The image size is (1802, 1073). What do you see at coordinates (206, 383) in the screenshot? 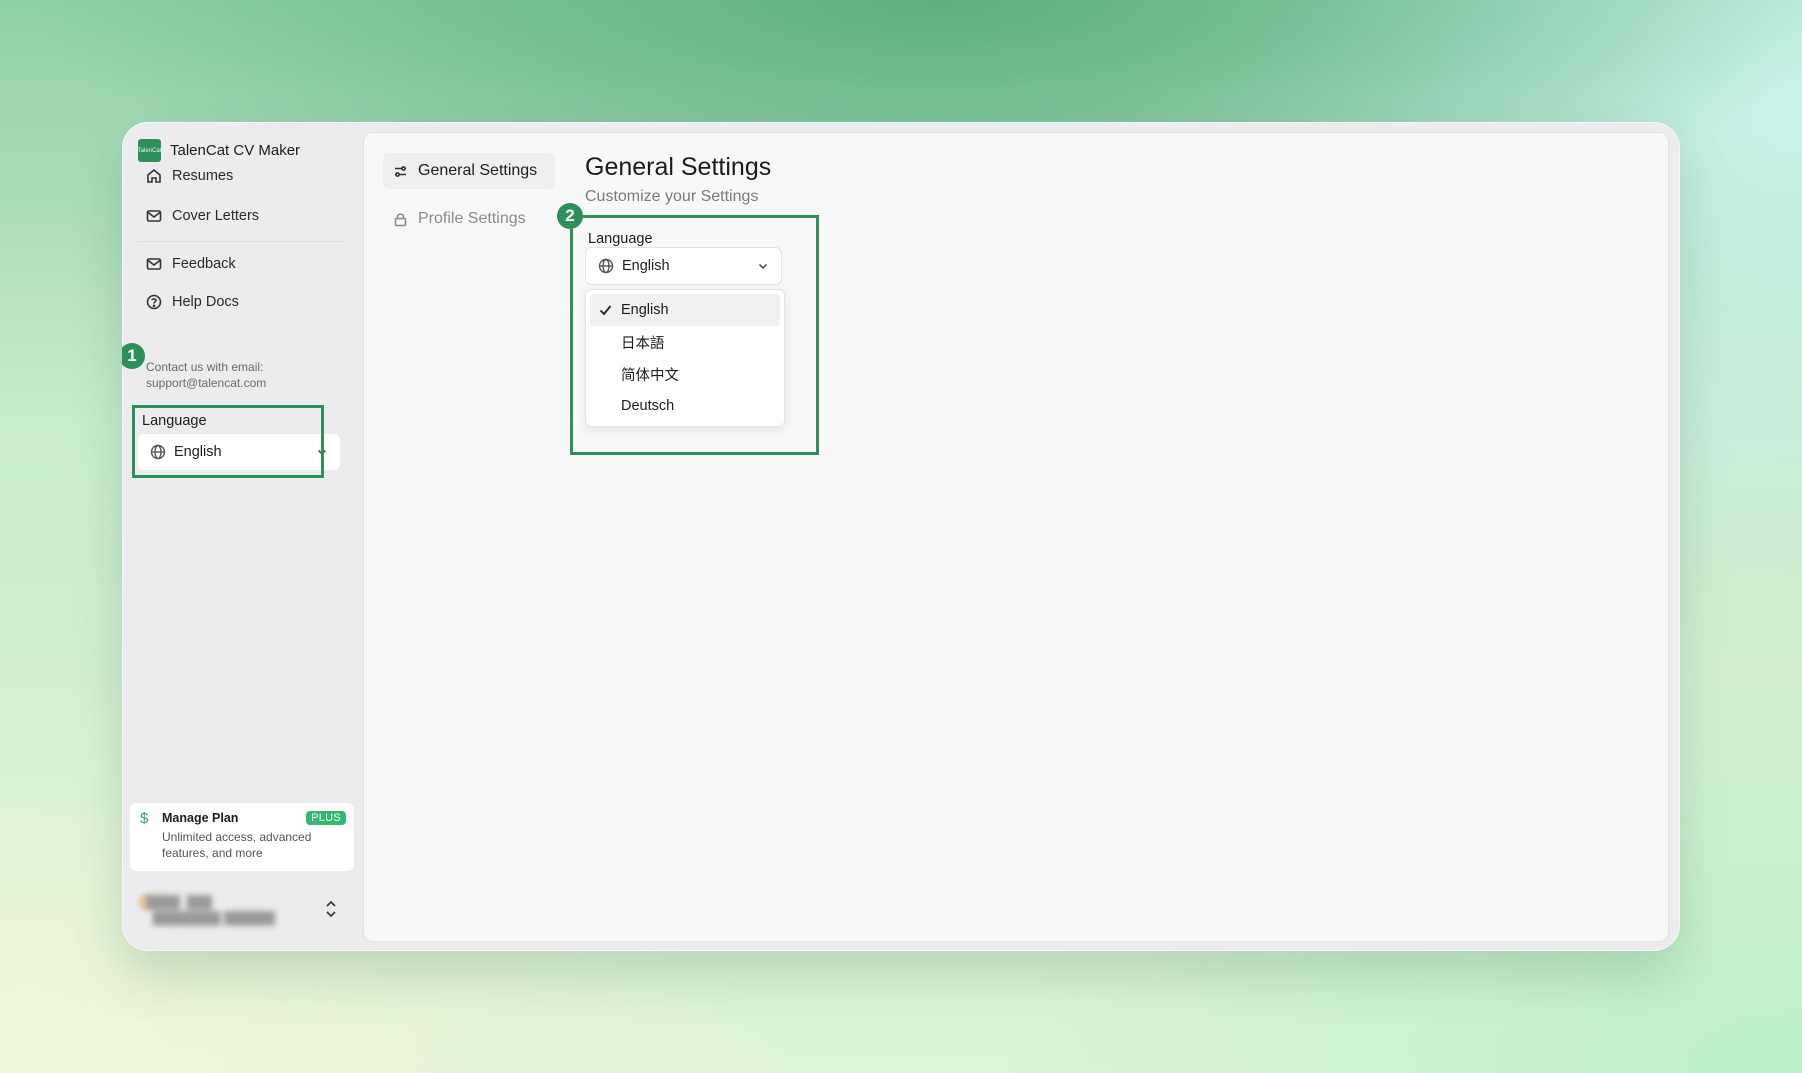
I see `contact-email: support@talencat.com` at bounding box center [206, 383].